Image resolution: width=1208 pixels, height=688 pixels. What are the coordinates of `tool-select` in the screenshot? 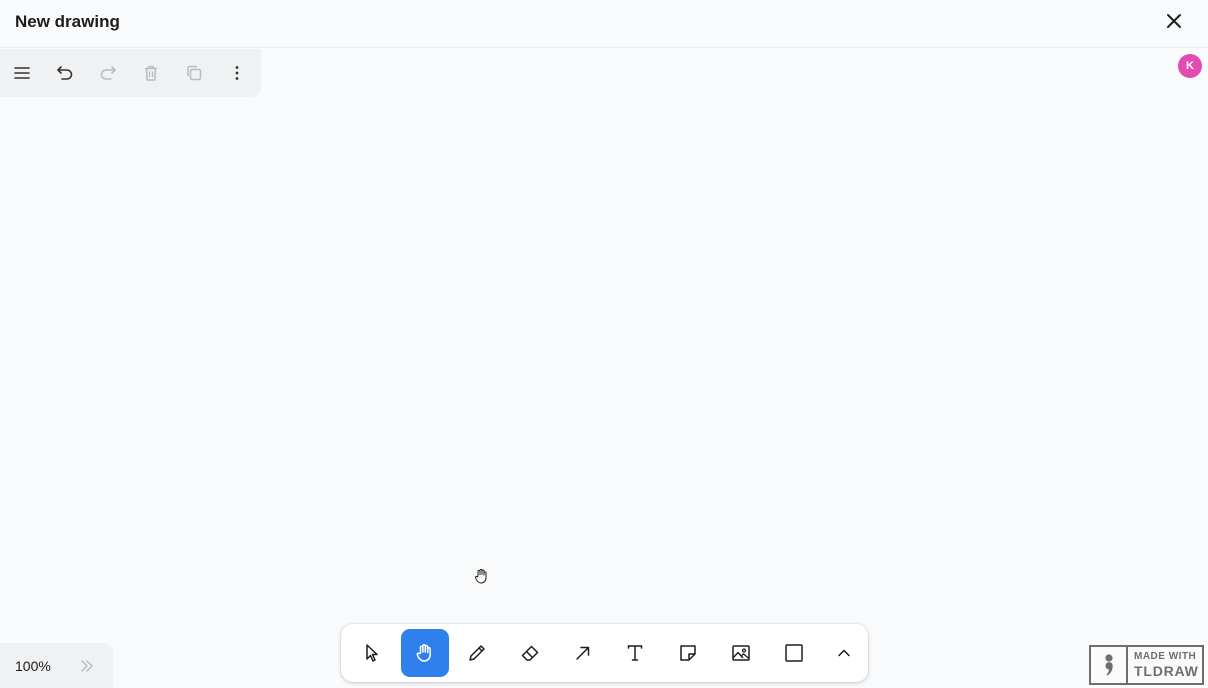 It's located at (372, 653).